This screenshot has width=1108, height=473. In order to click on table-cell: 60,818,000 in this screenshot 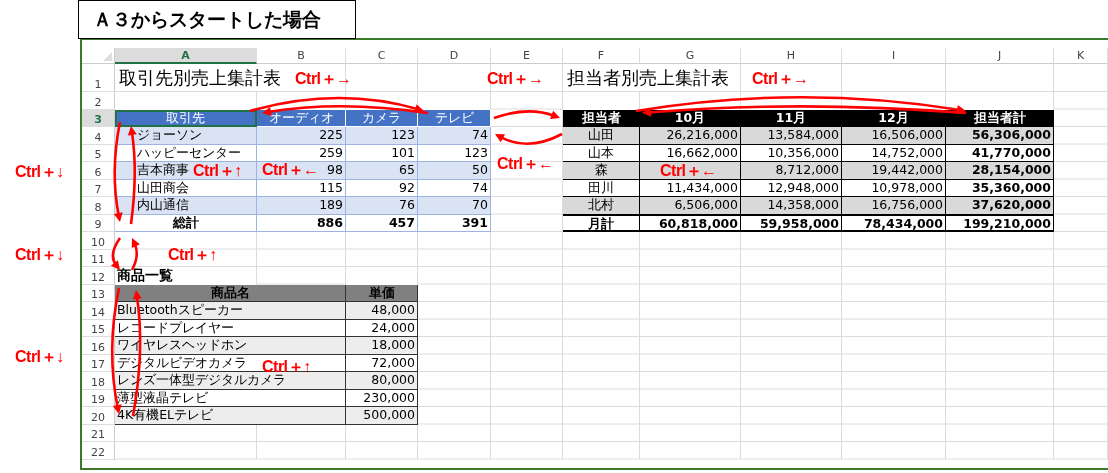, I will do `click(690, 223)`.